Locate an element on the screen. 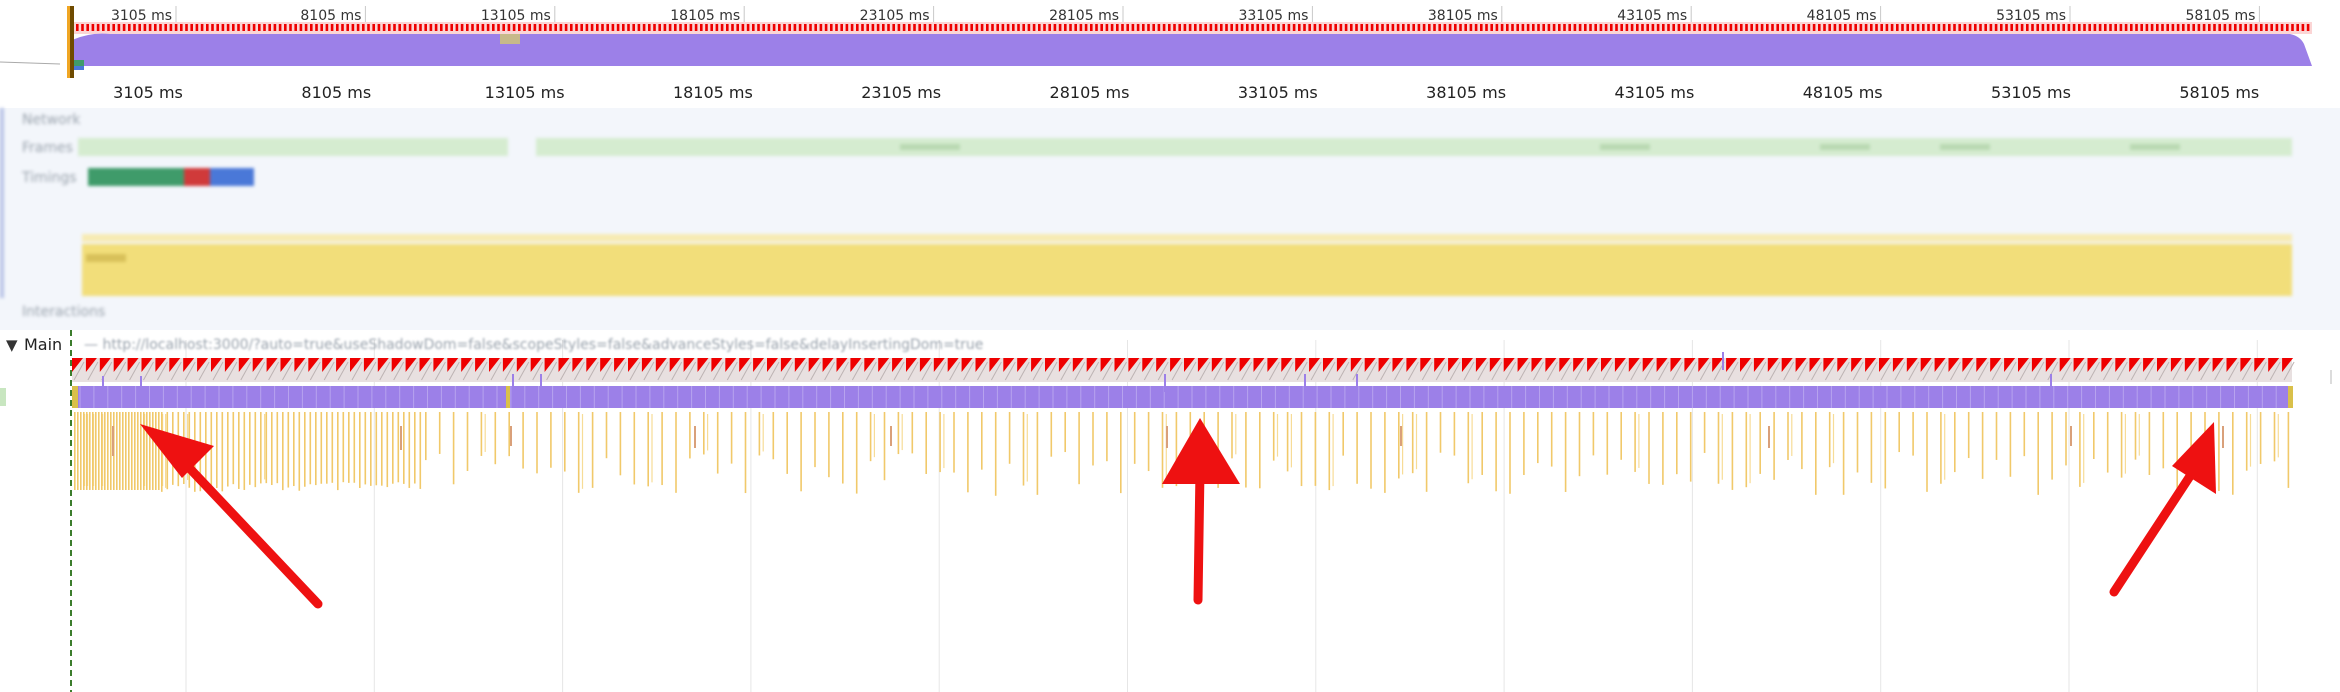  gc-event is located at coordinates (695, 437).